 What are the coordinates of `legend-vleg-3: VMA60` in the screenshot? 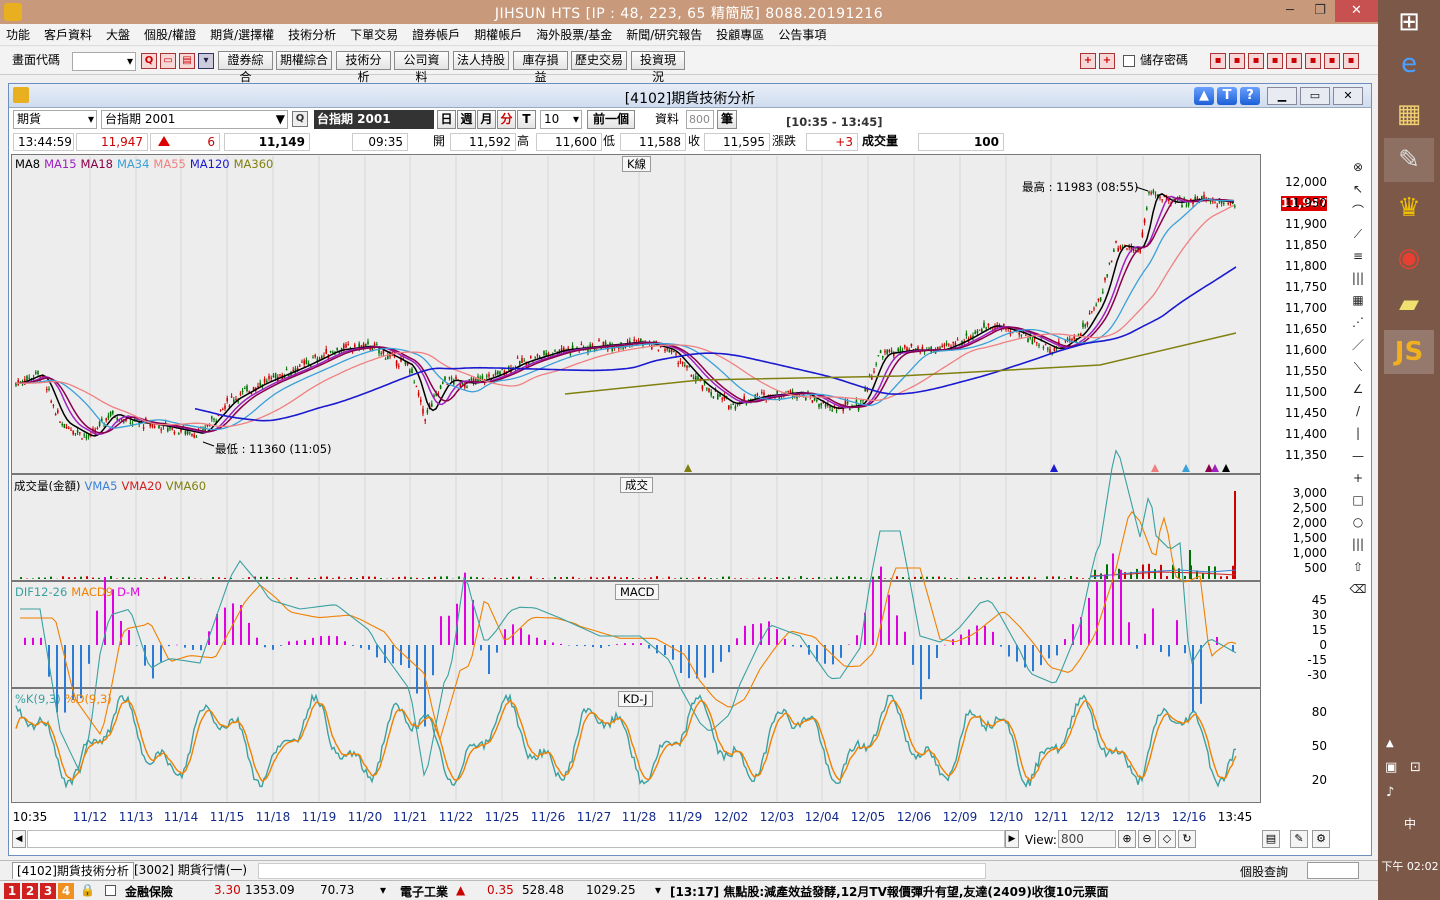 It's located at (186, 486).